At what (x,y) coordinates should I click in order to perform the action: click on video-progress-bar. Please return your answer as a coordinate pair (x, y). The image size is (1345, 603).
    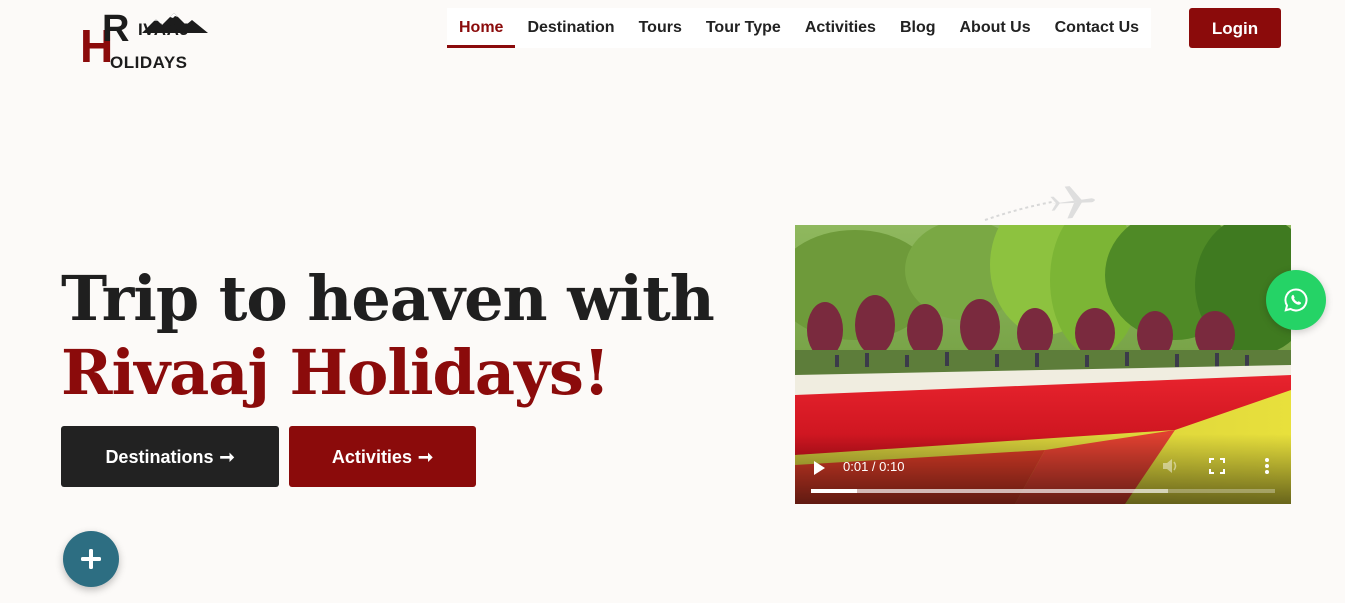
    Looking at the image, I should click on (1043, 491).